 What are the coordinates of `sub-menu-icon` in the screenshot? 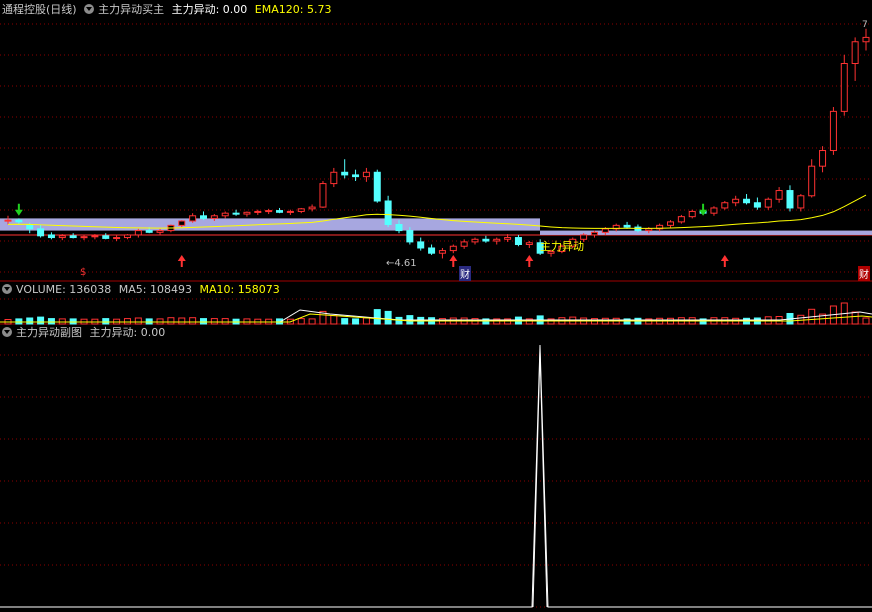 It's located at (7, 332).